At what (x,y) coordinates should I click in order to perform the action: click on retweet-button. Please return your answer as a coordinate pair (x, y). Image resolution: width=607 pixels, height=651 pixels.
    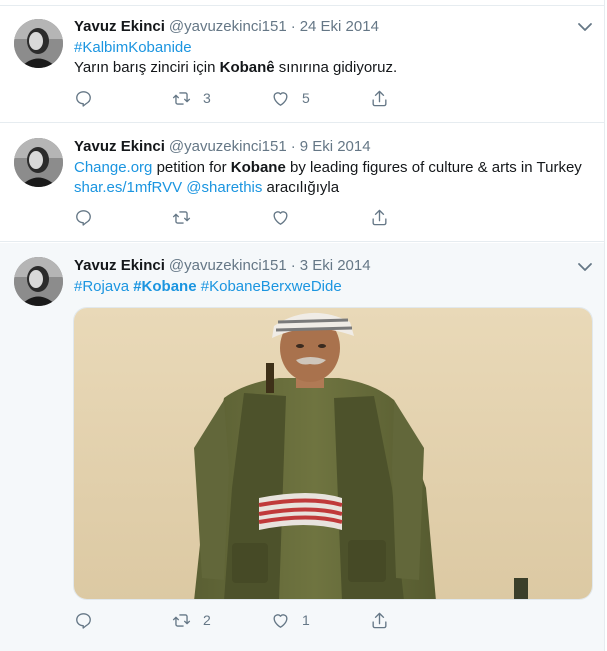
    Looking at the image, I should click on (187, 217).